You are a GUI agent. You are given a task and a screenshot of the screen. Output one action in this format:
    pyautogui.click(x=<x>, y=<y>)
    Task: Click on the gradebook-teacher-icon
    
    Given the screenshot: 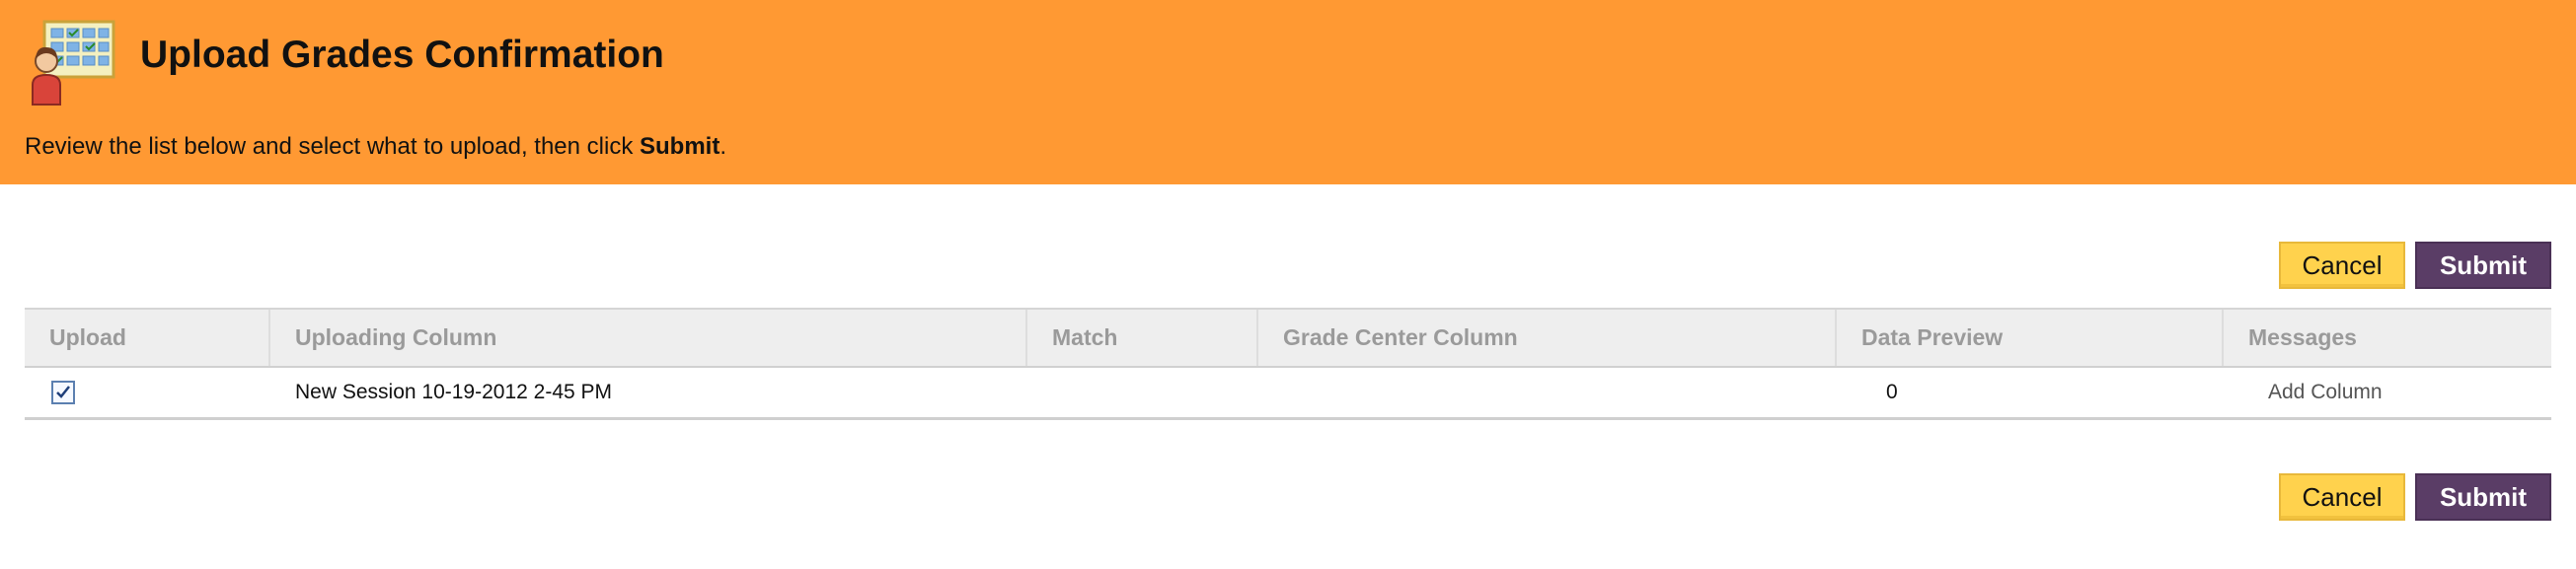 What is the action you would take?
    pyautogui.click(x=73, y=63)
    